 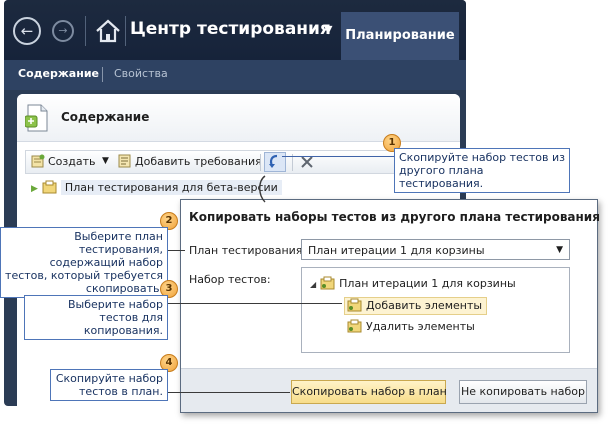 I want to click on back-button: ←, so click(x=27, y=31).